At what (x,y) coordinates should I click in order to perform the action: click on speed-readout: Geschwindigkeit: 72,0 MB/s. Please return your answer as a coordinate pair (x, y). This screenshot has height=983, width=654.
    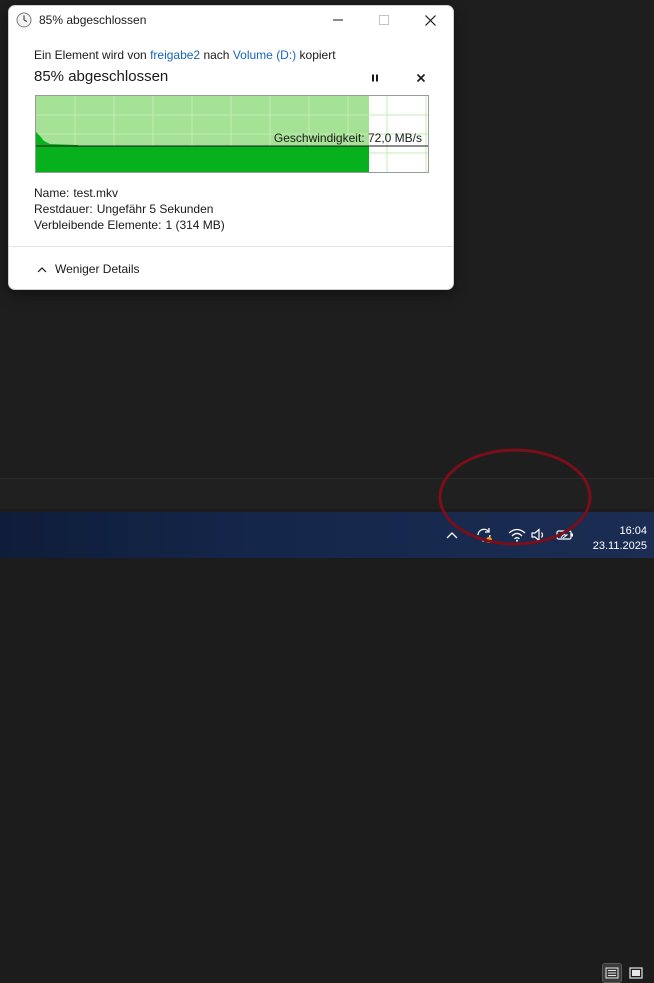
    Looking at the image, I should click on (348, 138).